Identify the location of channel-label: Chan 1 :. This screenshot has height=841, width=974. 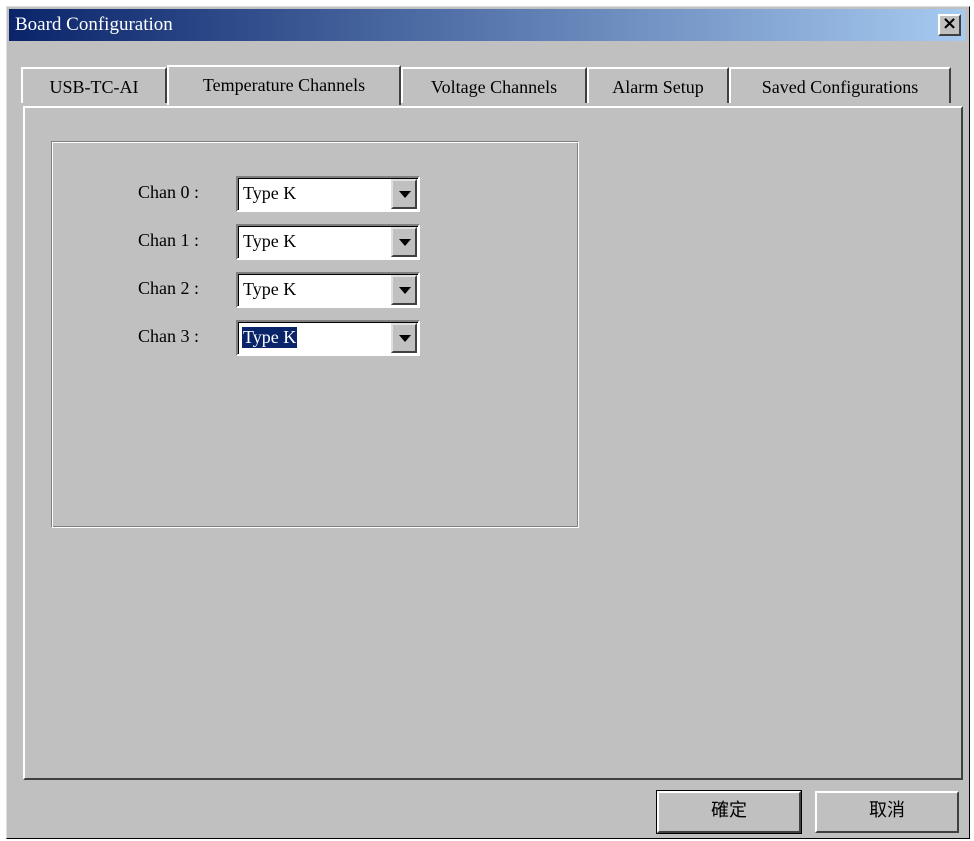
(168, 240).